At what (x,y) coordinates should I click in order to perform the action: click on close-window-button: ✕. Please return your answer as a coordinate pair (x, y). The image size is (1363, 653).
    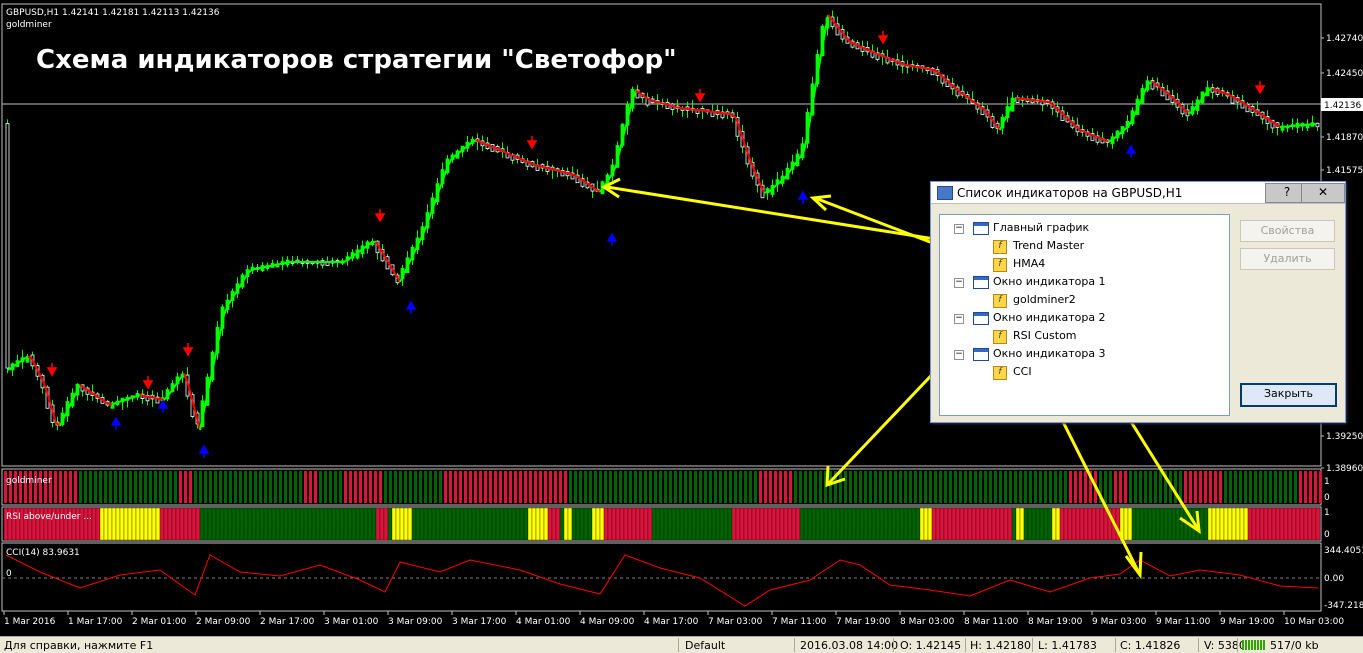
    Looking at the image, I should click on (1323, 193).